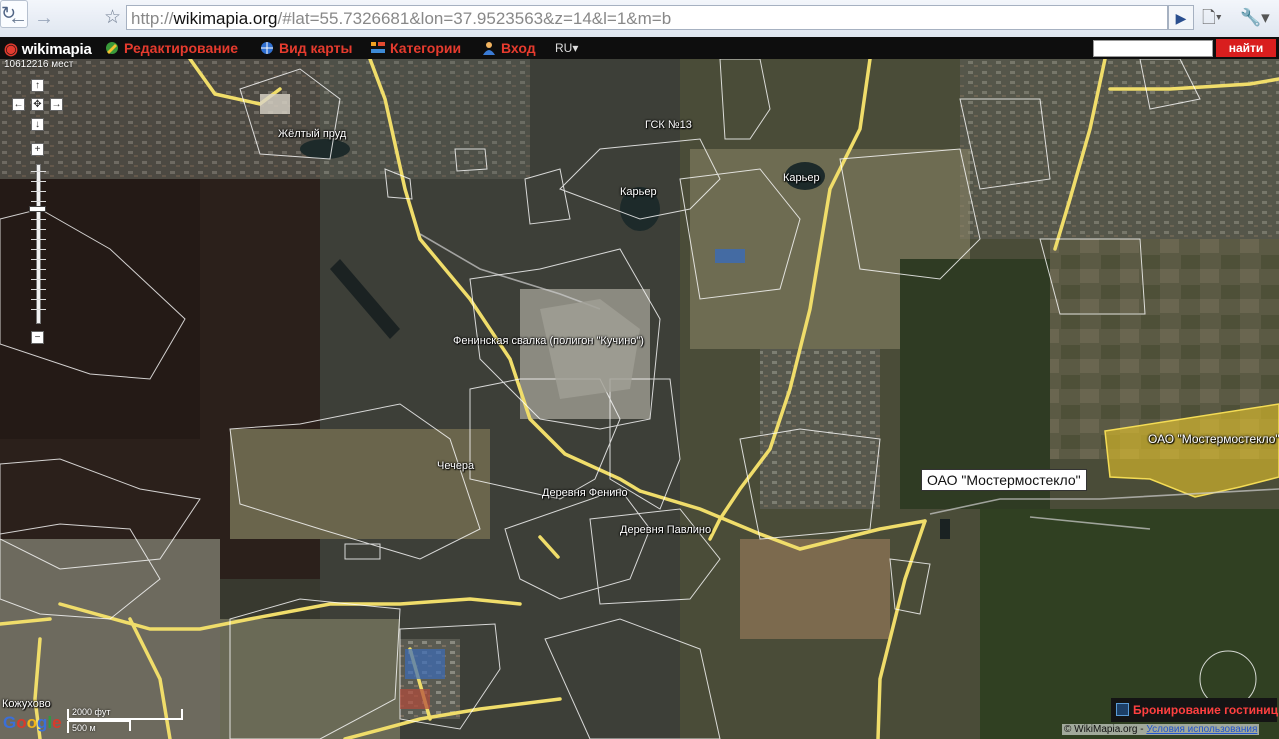 This screenshot has height=739, width=1279. What do you see at coordinates (489, 48) in the screenshot?
I see `user-icon` at bounding box center [489, 48].